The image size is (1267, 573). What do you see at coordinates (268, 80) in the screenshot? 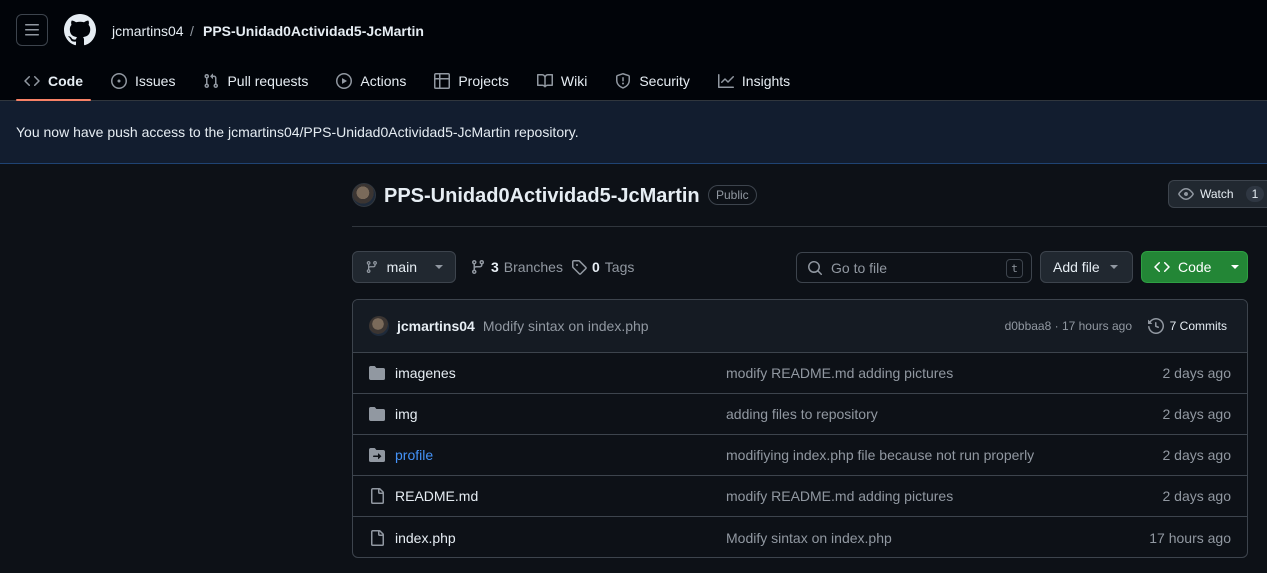
I see `tab-label: Pull requests` at bounding box center [268, 80].